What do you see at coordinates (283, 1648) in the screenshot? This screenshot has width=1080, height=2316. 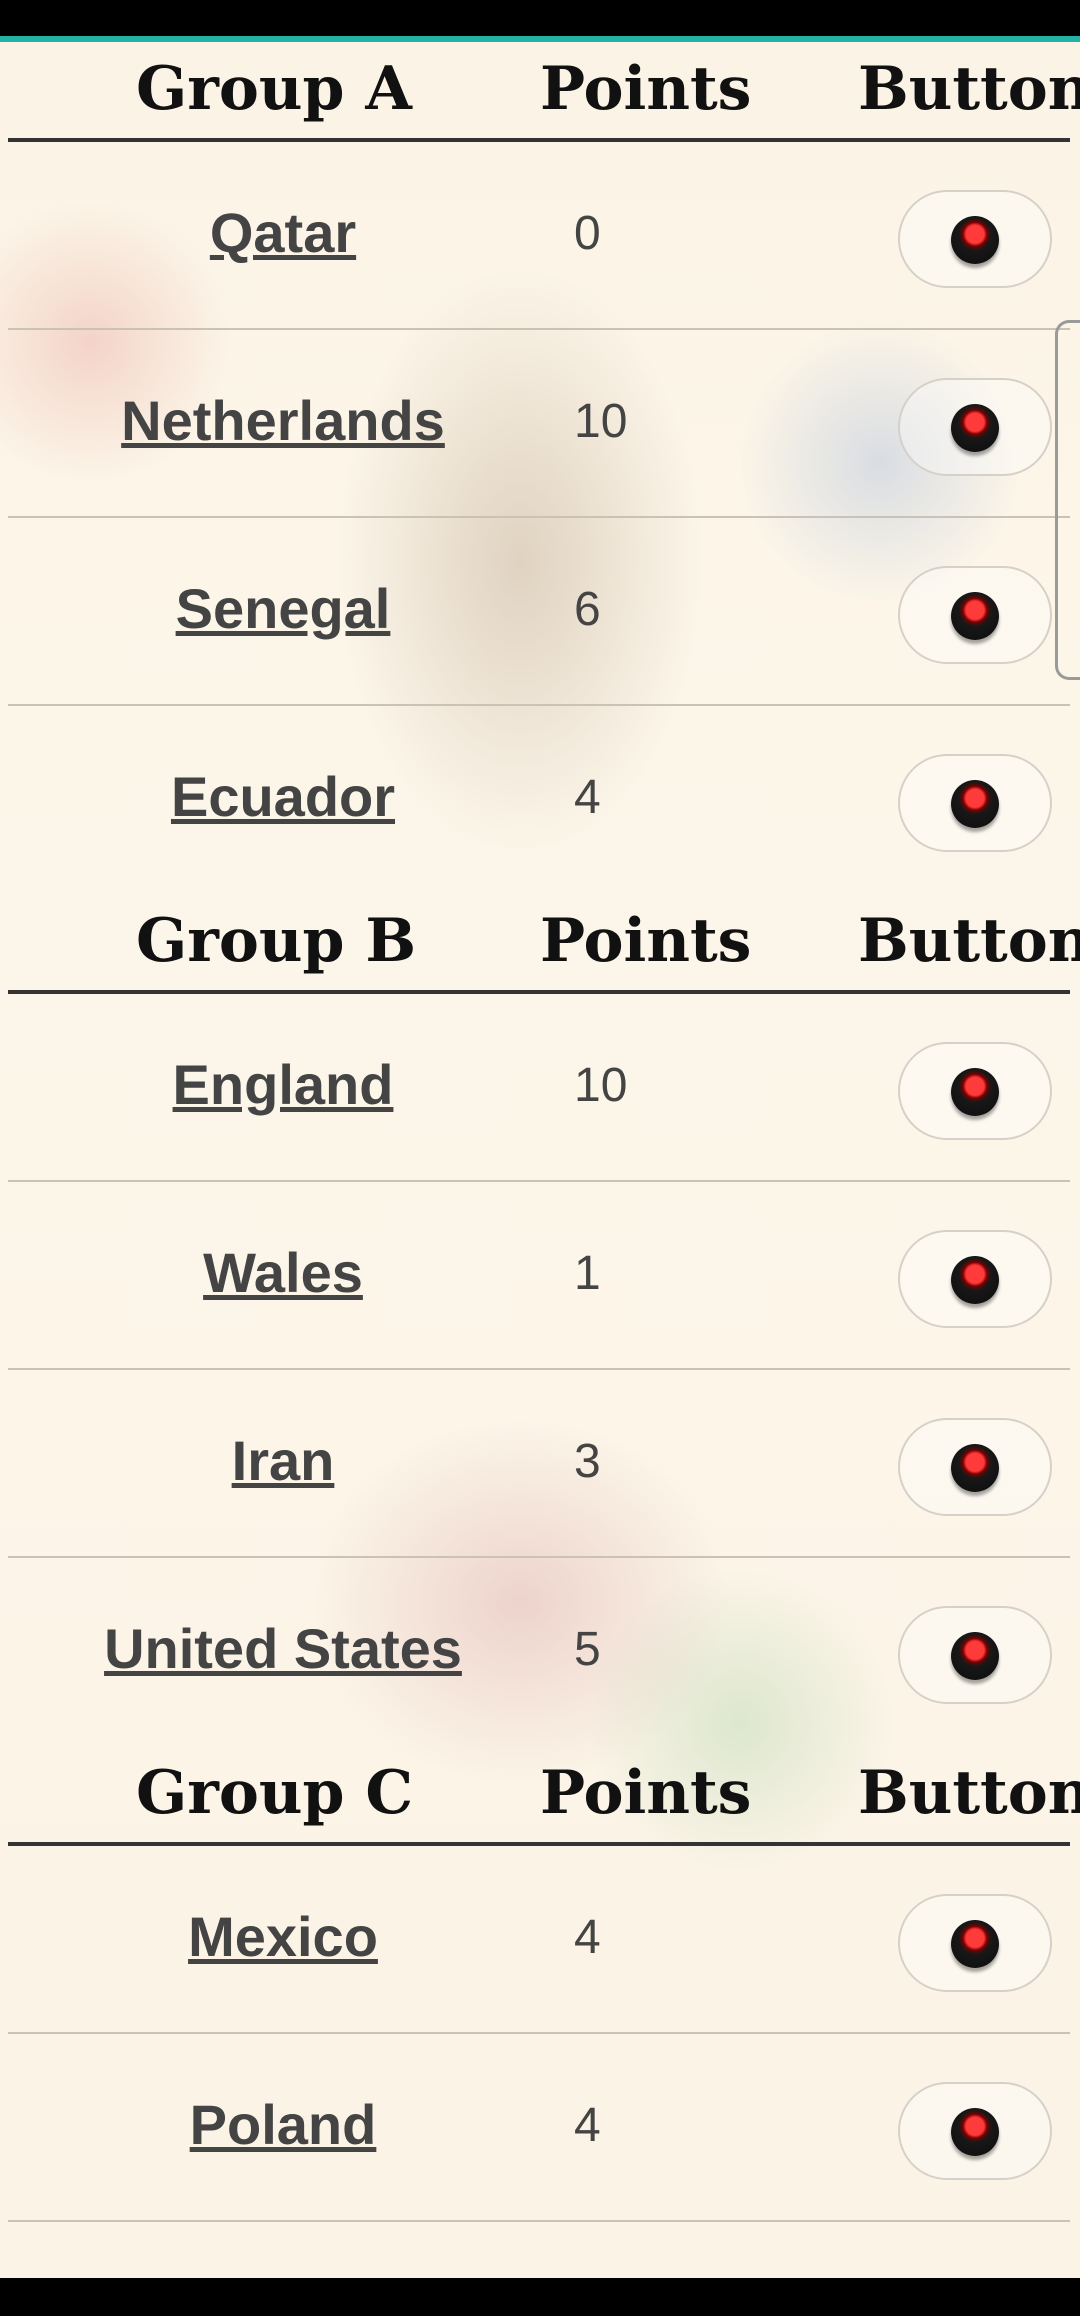 I see `team-link: United States` at bounding box center [283, 1648].